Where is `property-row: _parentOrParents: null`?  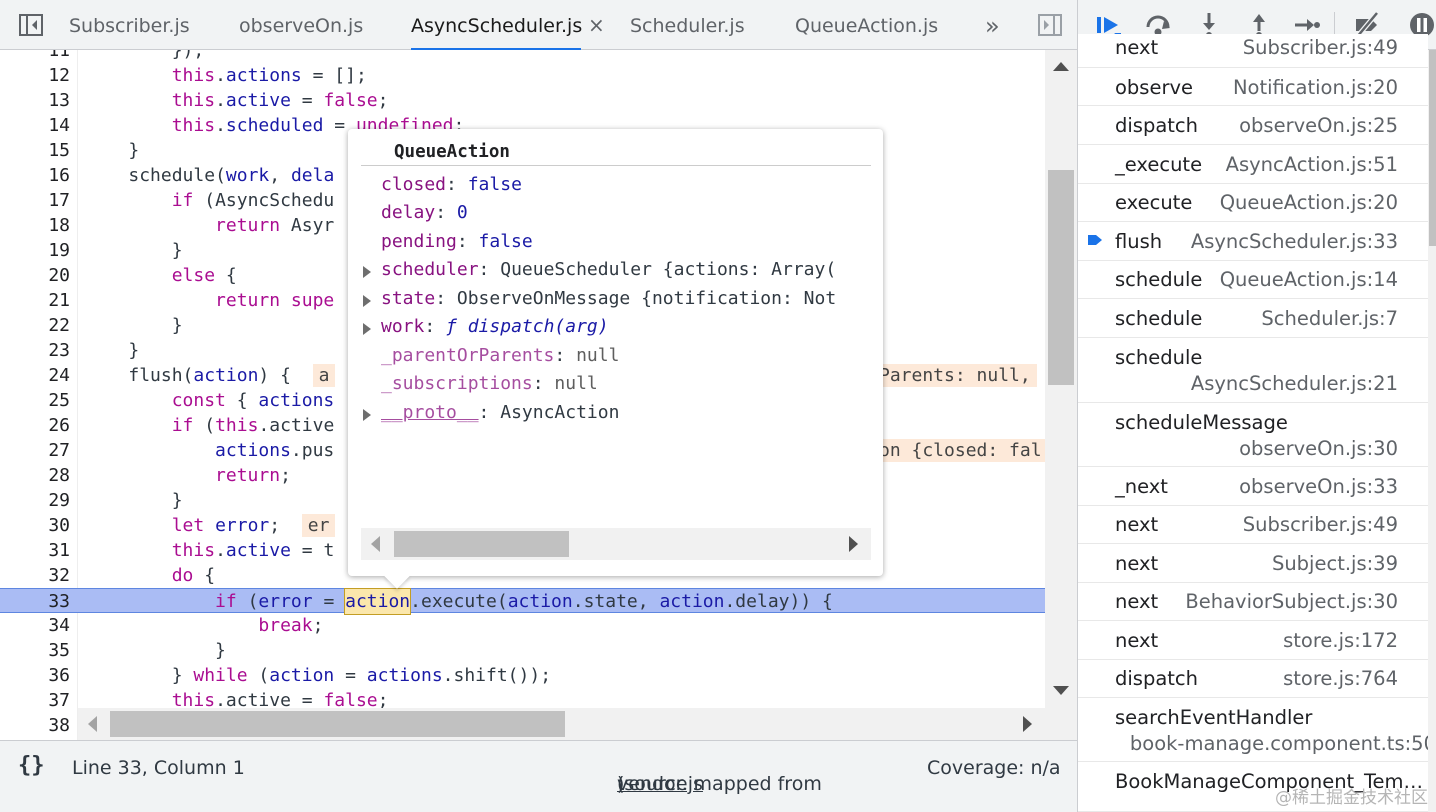 property-row: _parentOrParents: null is located at coordinates (610, 356).